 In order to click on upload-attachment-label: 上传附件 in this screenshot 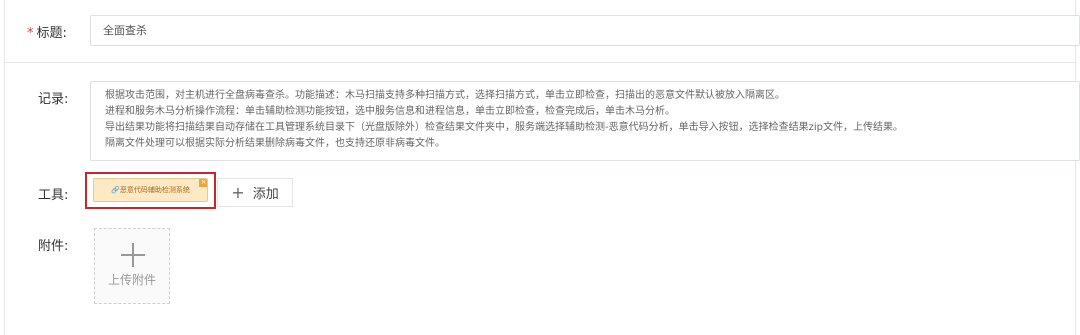, I will do `click(131, 280)`.